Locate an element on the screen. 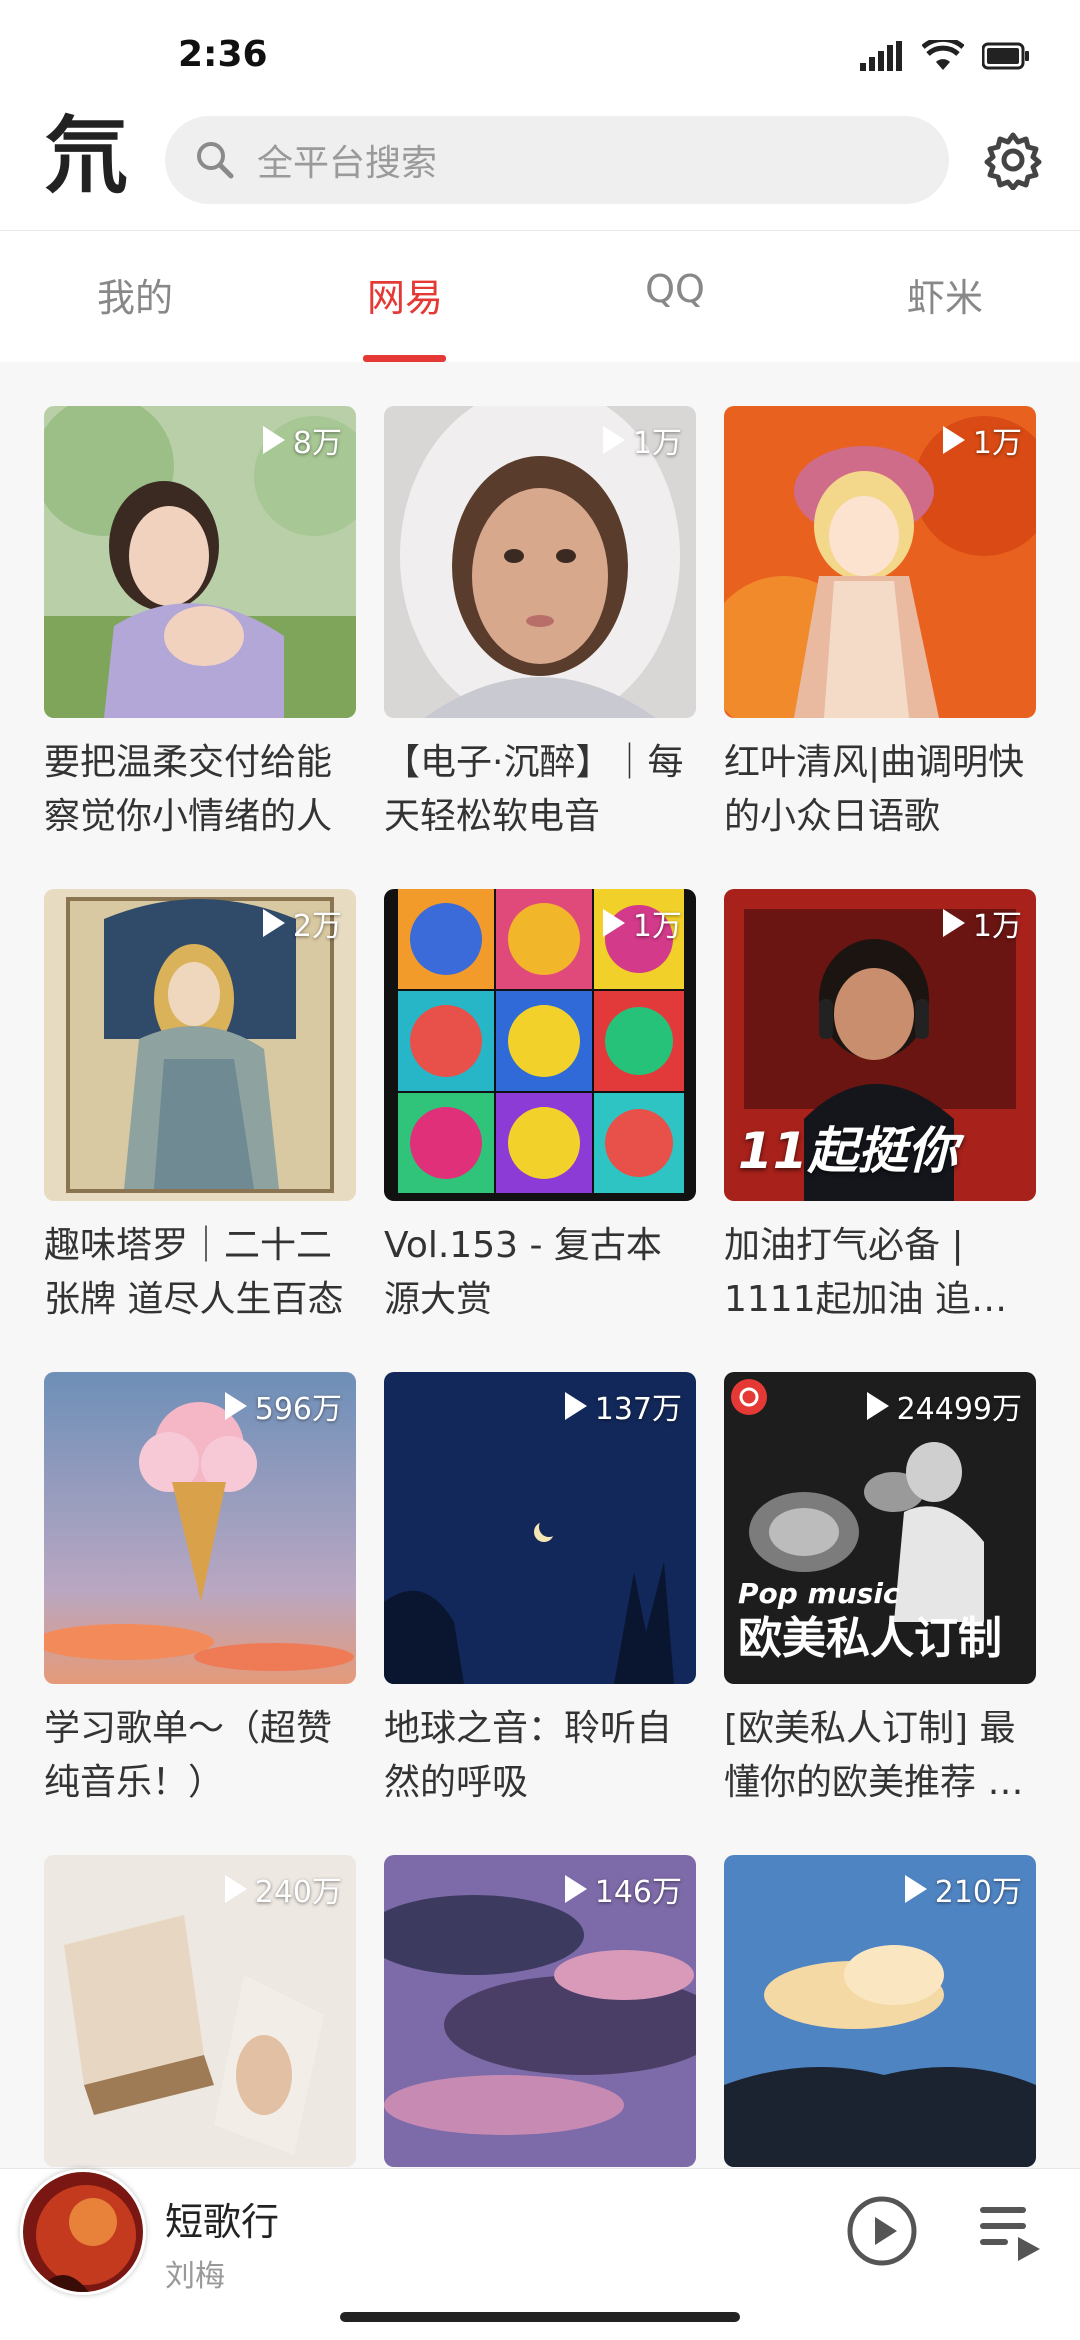 This screenshot has height=2340, width=1080. status-time: 2:36 is located at coordinates (223, 54).